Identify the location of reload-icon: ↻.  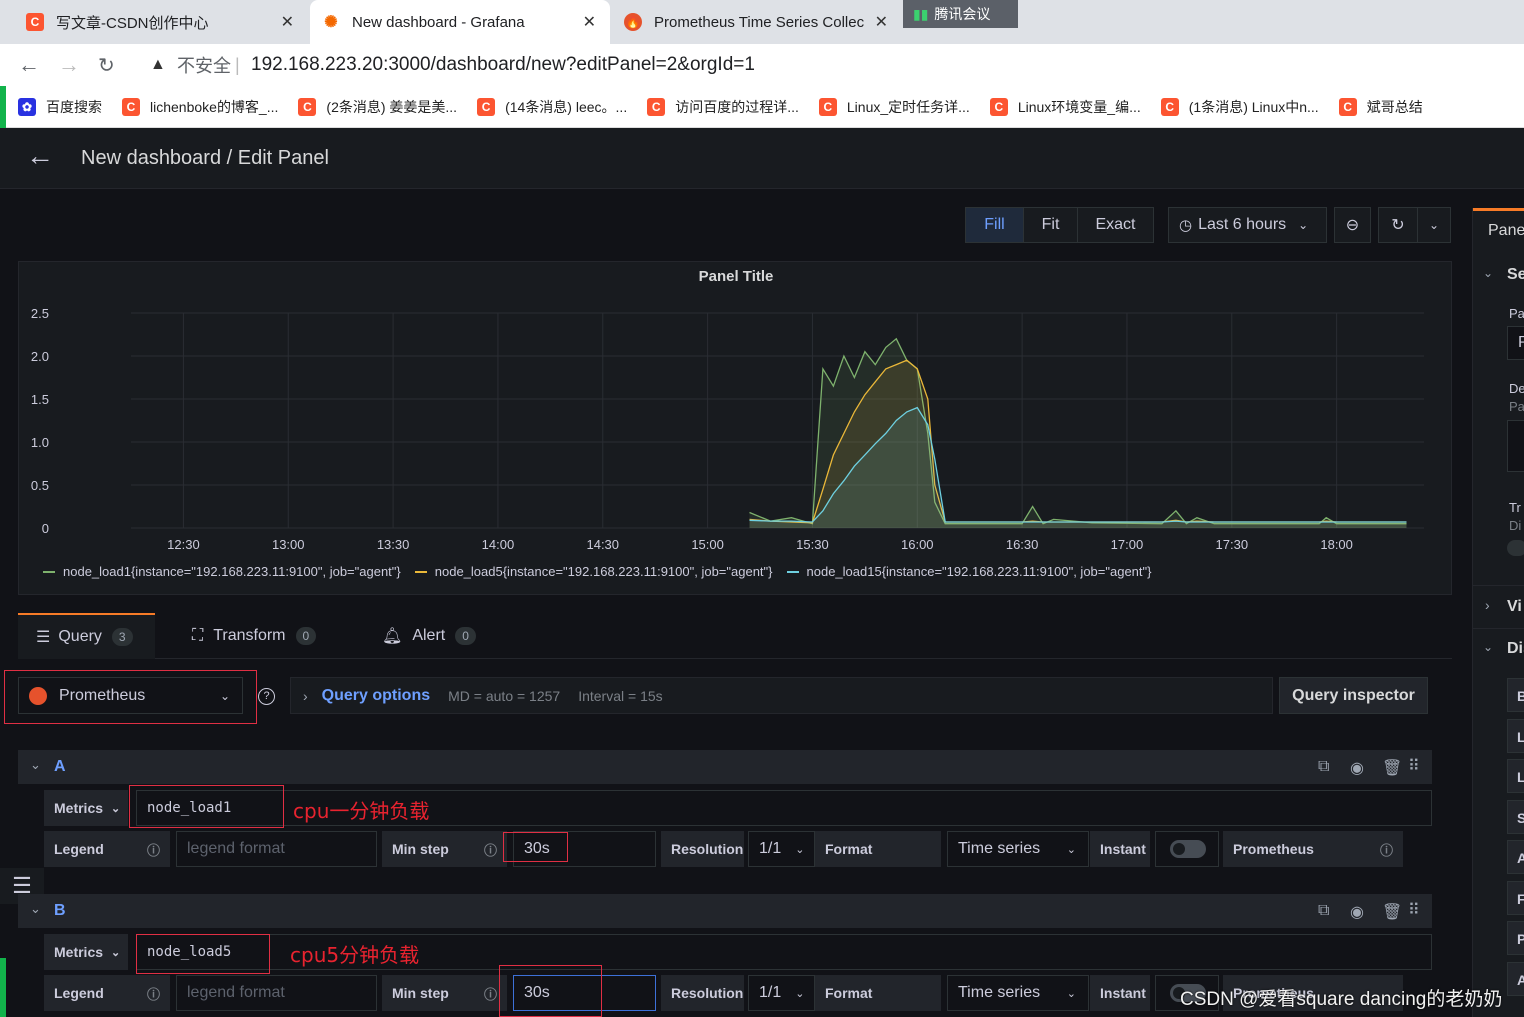
(106, 65).